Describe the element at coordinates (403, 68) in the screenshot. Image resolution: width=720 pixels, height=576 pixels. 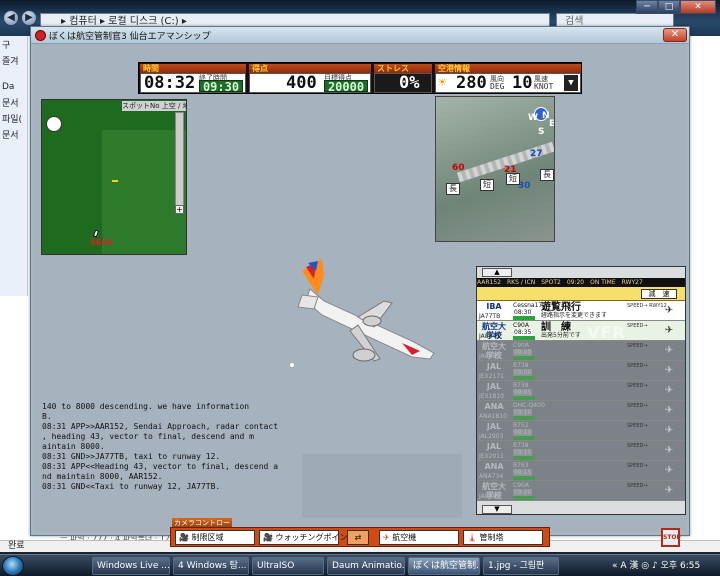
I see `stress-label: ストレス` at that location.